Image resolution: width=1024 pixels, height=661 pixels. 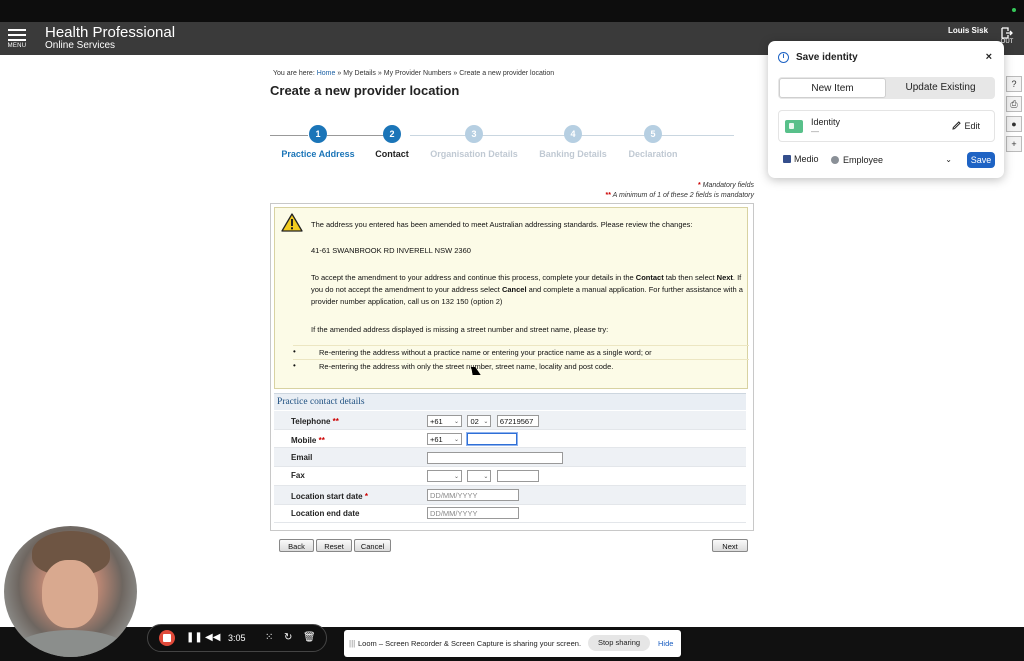 What do you see at coordinates (296, 545) in the screenshot?
I see `back-button: Back` at bounding box center [296, 545].